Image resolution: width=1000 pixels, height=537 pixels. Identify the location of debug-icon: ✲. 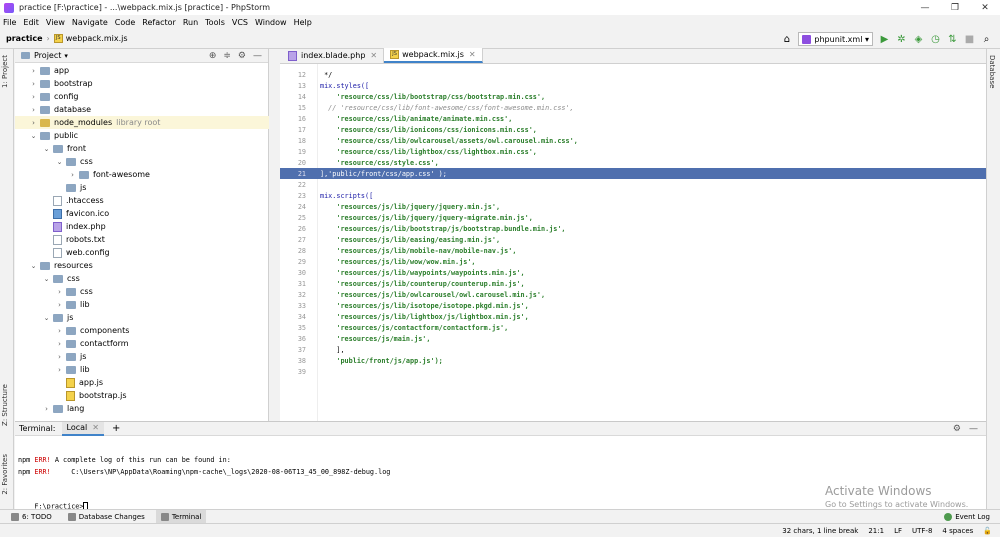
(901, 39).